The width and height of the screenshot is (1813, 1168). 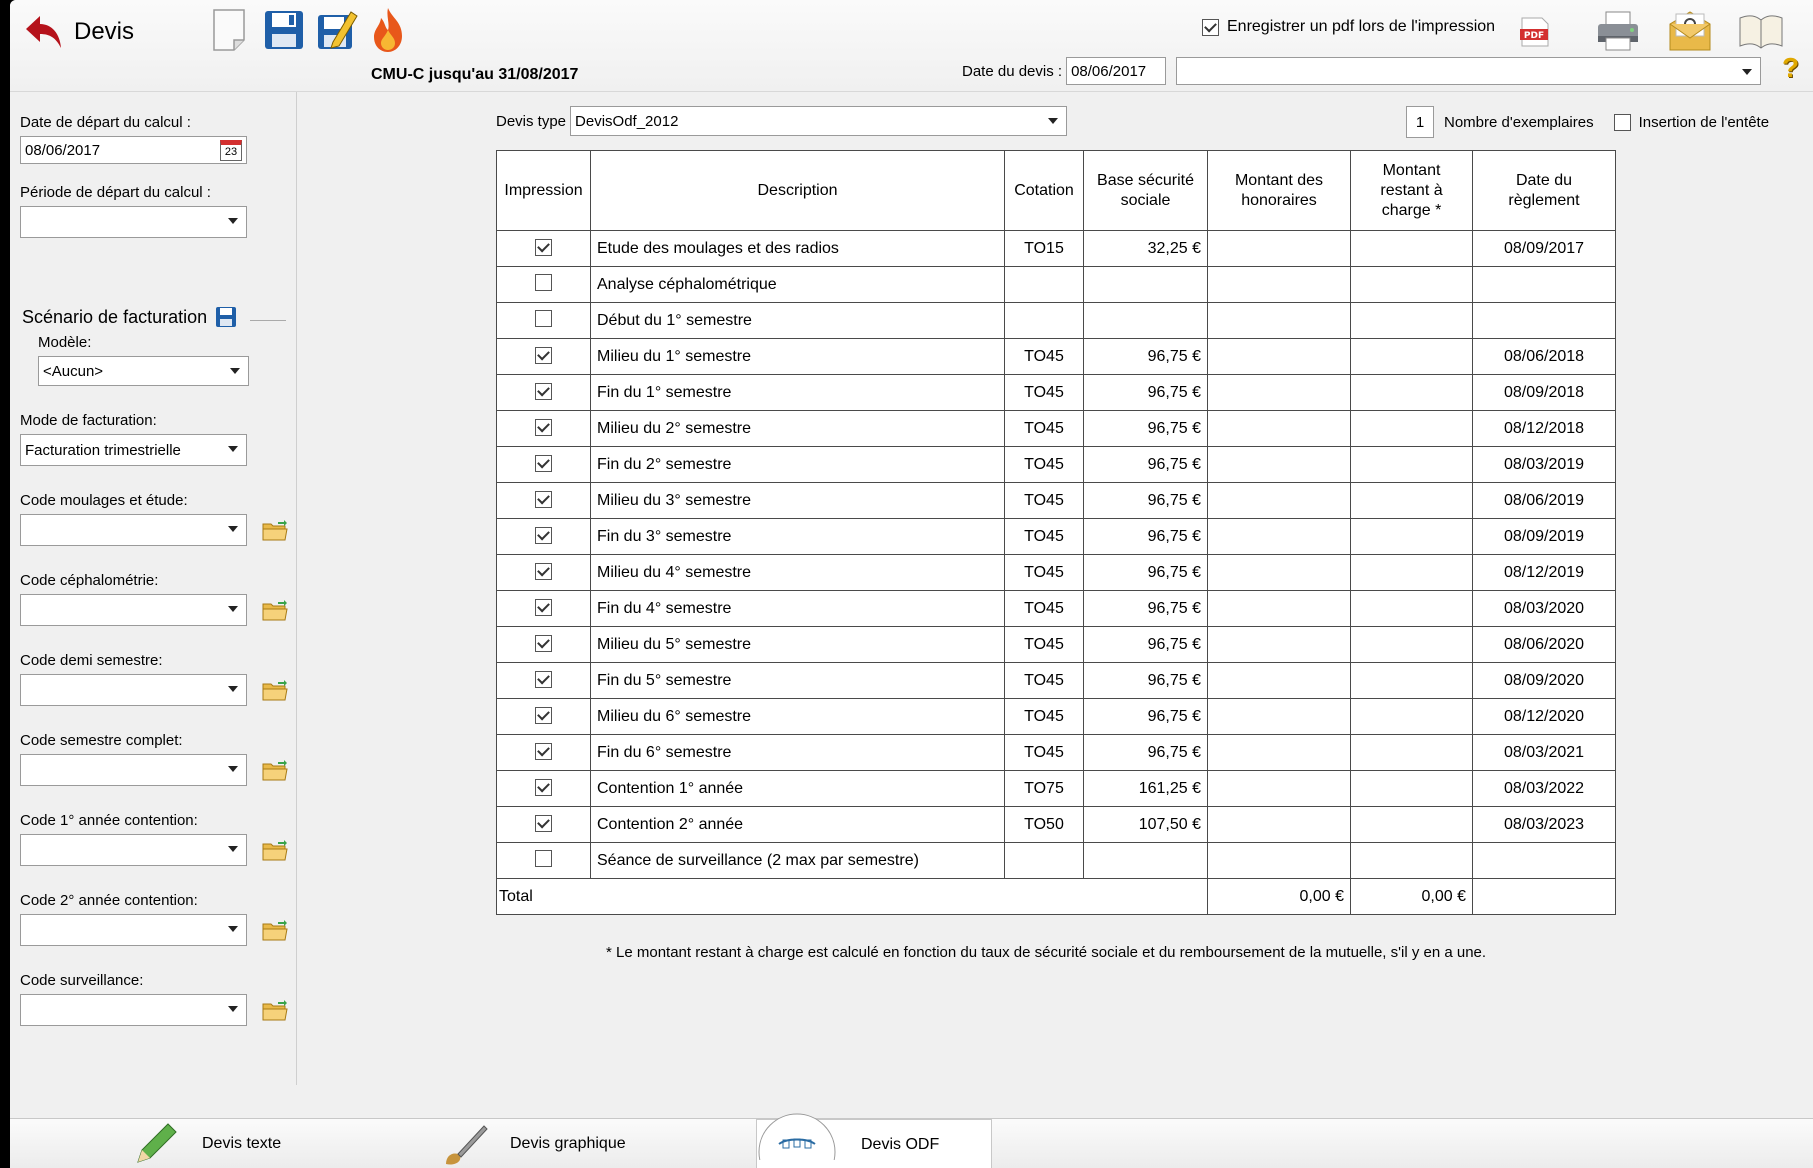 What do you see at coordinates (1544, 536) in the screenshot?
I see `date-cell: 08/09/2019` at bounding box center [1544, 536].